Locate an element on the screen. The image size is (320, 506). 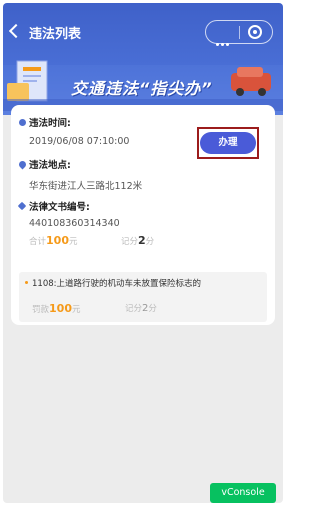
mini-program-capsule is located at coordinates (239, 33).